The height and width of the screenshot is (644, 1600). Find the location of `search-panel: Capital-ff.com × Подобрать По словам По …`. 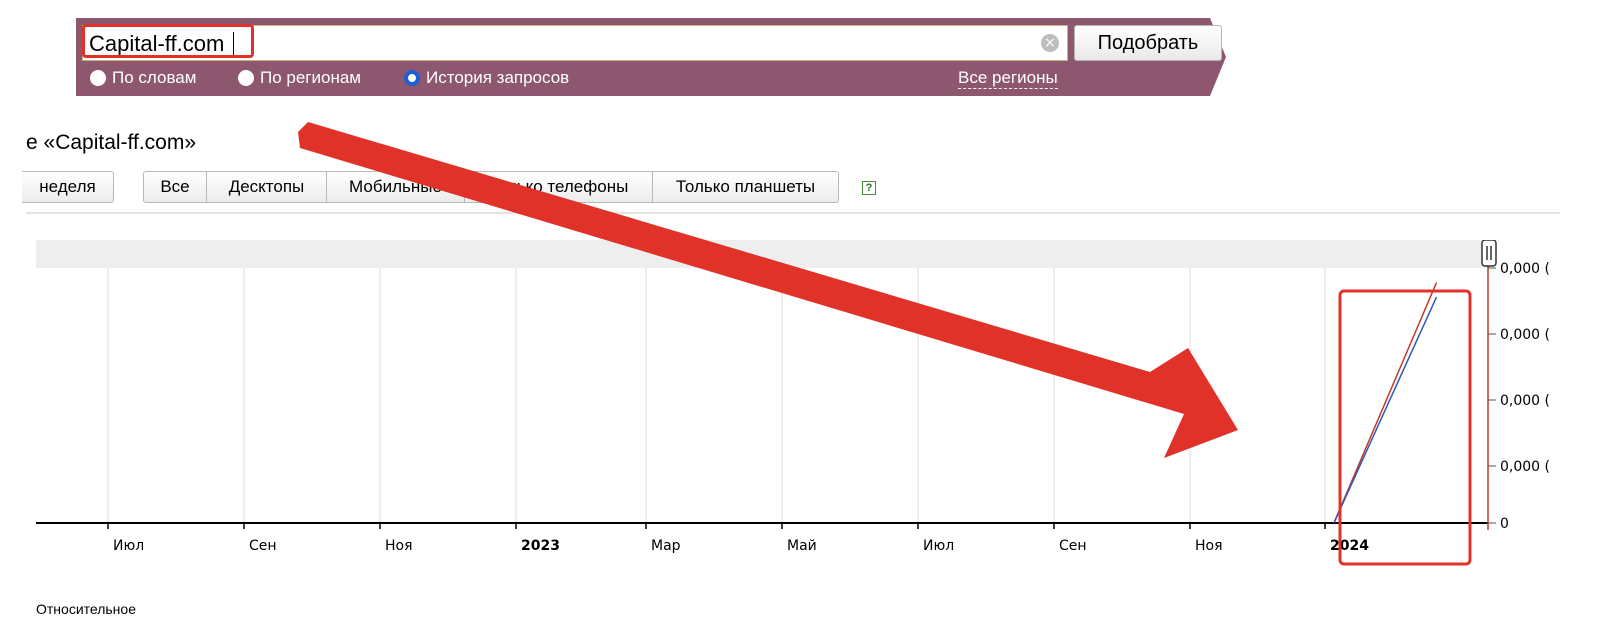

search-panel: Capital-ff.com × Подобрать По словам По … is located at coordinates (665, 57).